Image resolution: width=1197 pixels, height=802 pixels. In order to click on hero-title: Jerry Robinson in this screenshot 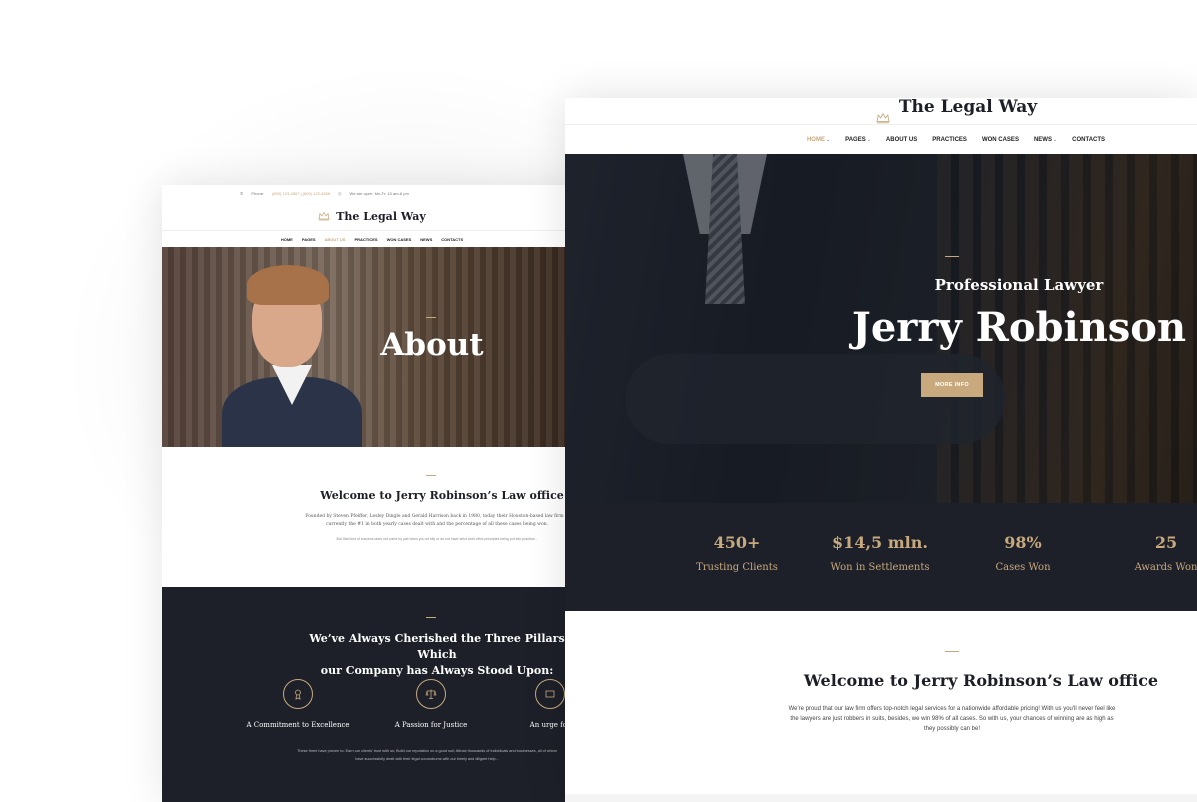, I will do `click(1019, 327)`.